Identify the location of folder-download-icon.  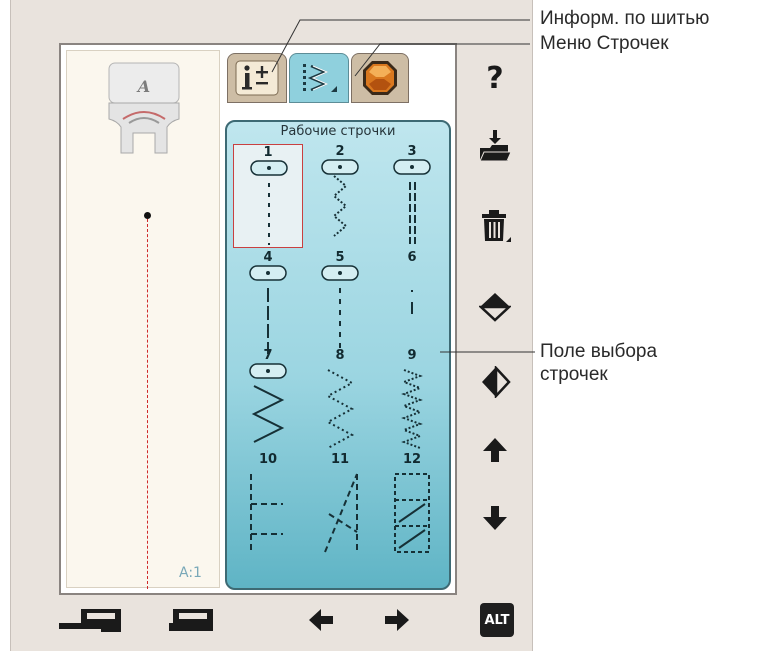
(495, 146).